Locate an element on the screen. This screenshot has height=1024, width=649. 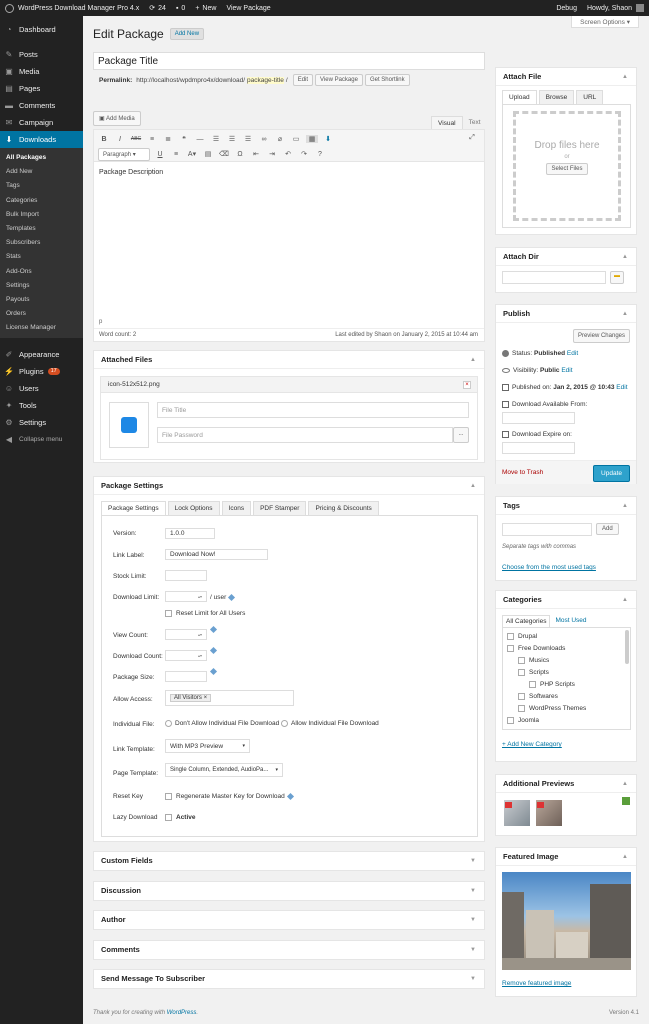
tab-pricing: Pricing & Discounts is located at coordinates (343, 508).